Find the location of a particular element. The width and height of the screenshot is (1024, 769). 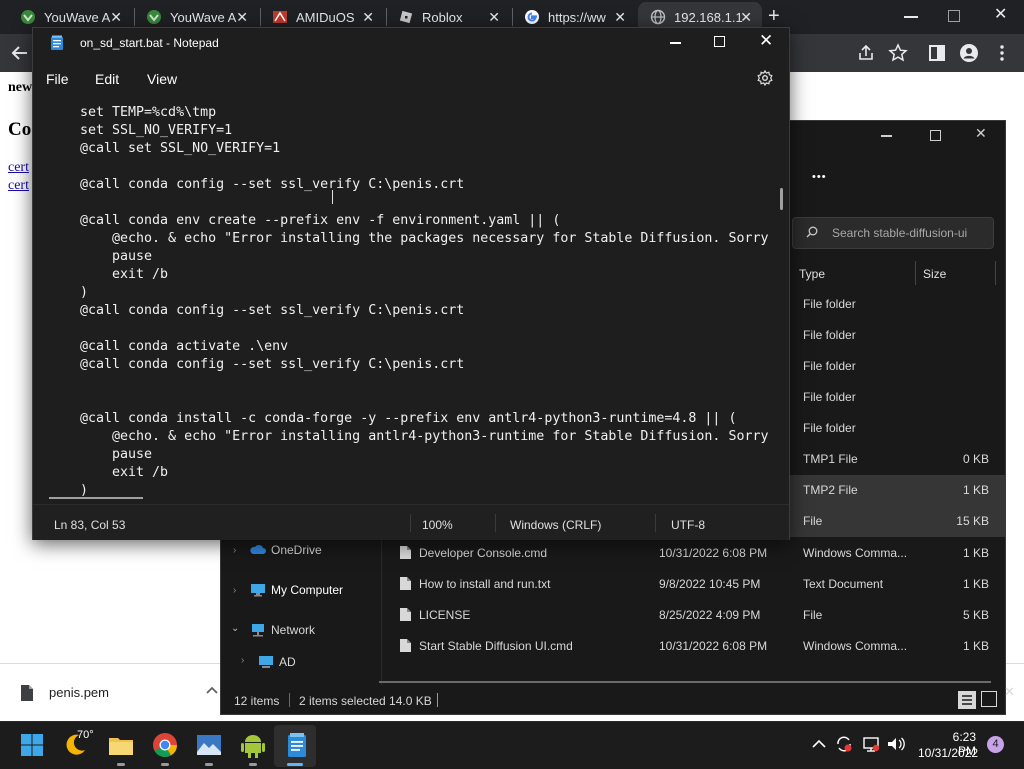

item-type: TMP1 File is located at coordinates (830, 459).